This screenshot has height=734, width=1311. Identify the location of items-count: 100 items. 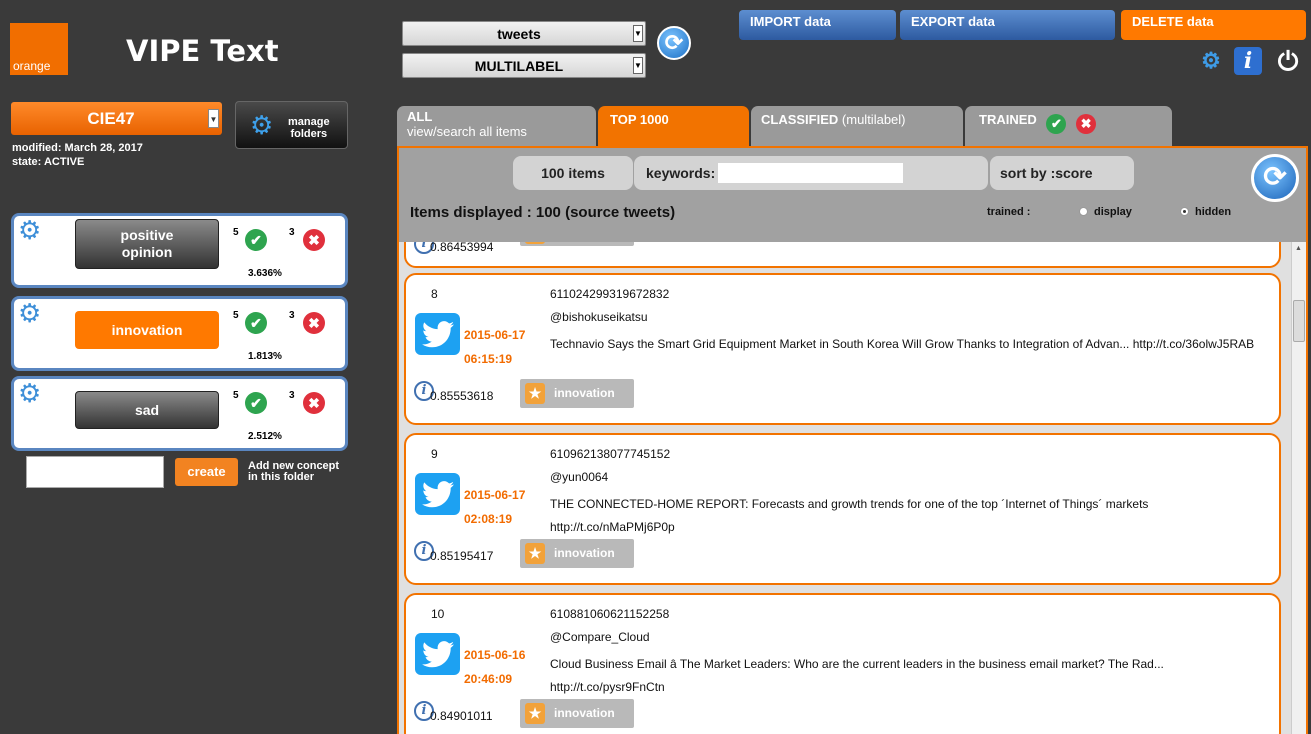
(573, 173).